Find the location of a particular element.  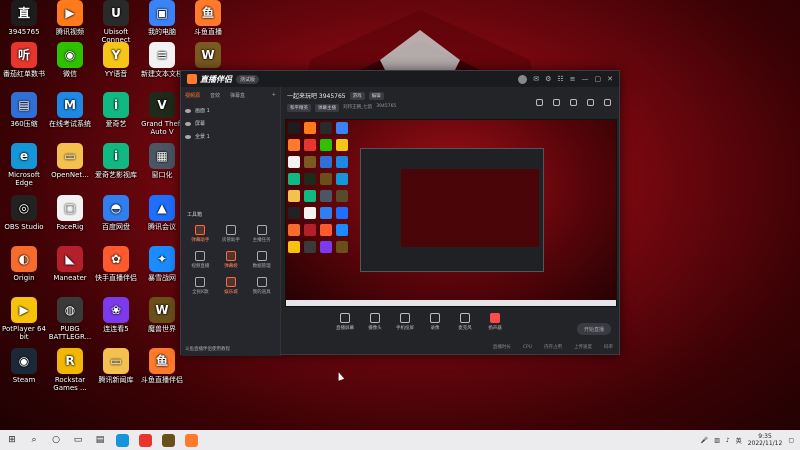

desktop-icon: ◉ Steam is located at coordinates (24, 366).